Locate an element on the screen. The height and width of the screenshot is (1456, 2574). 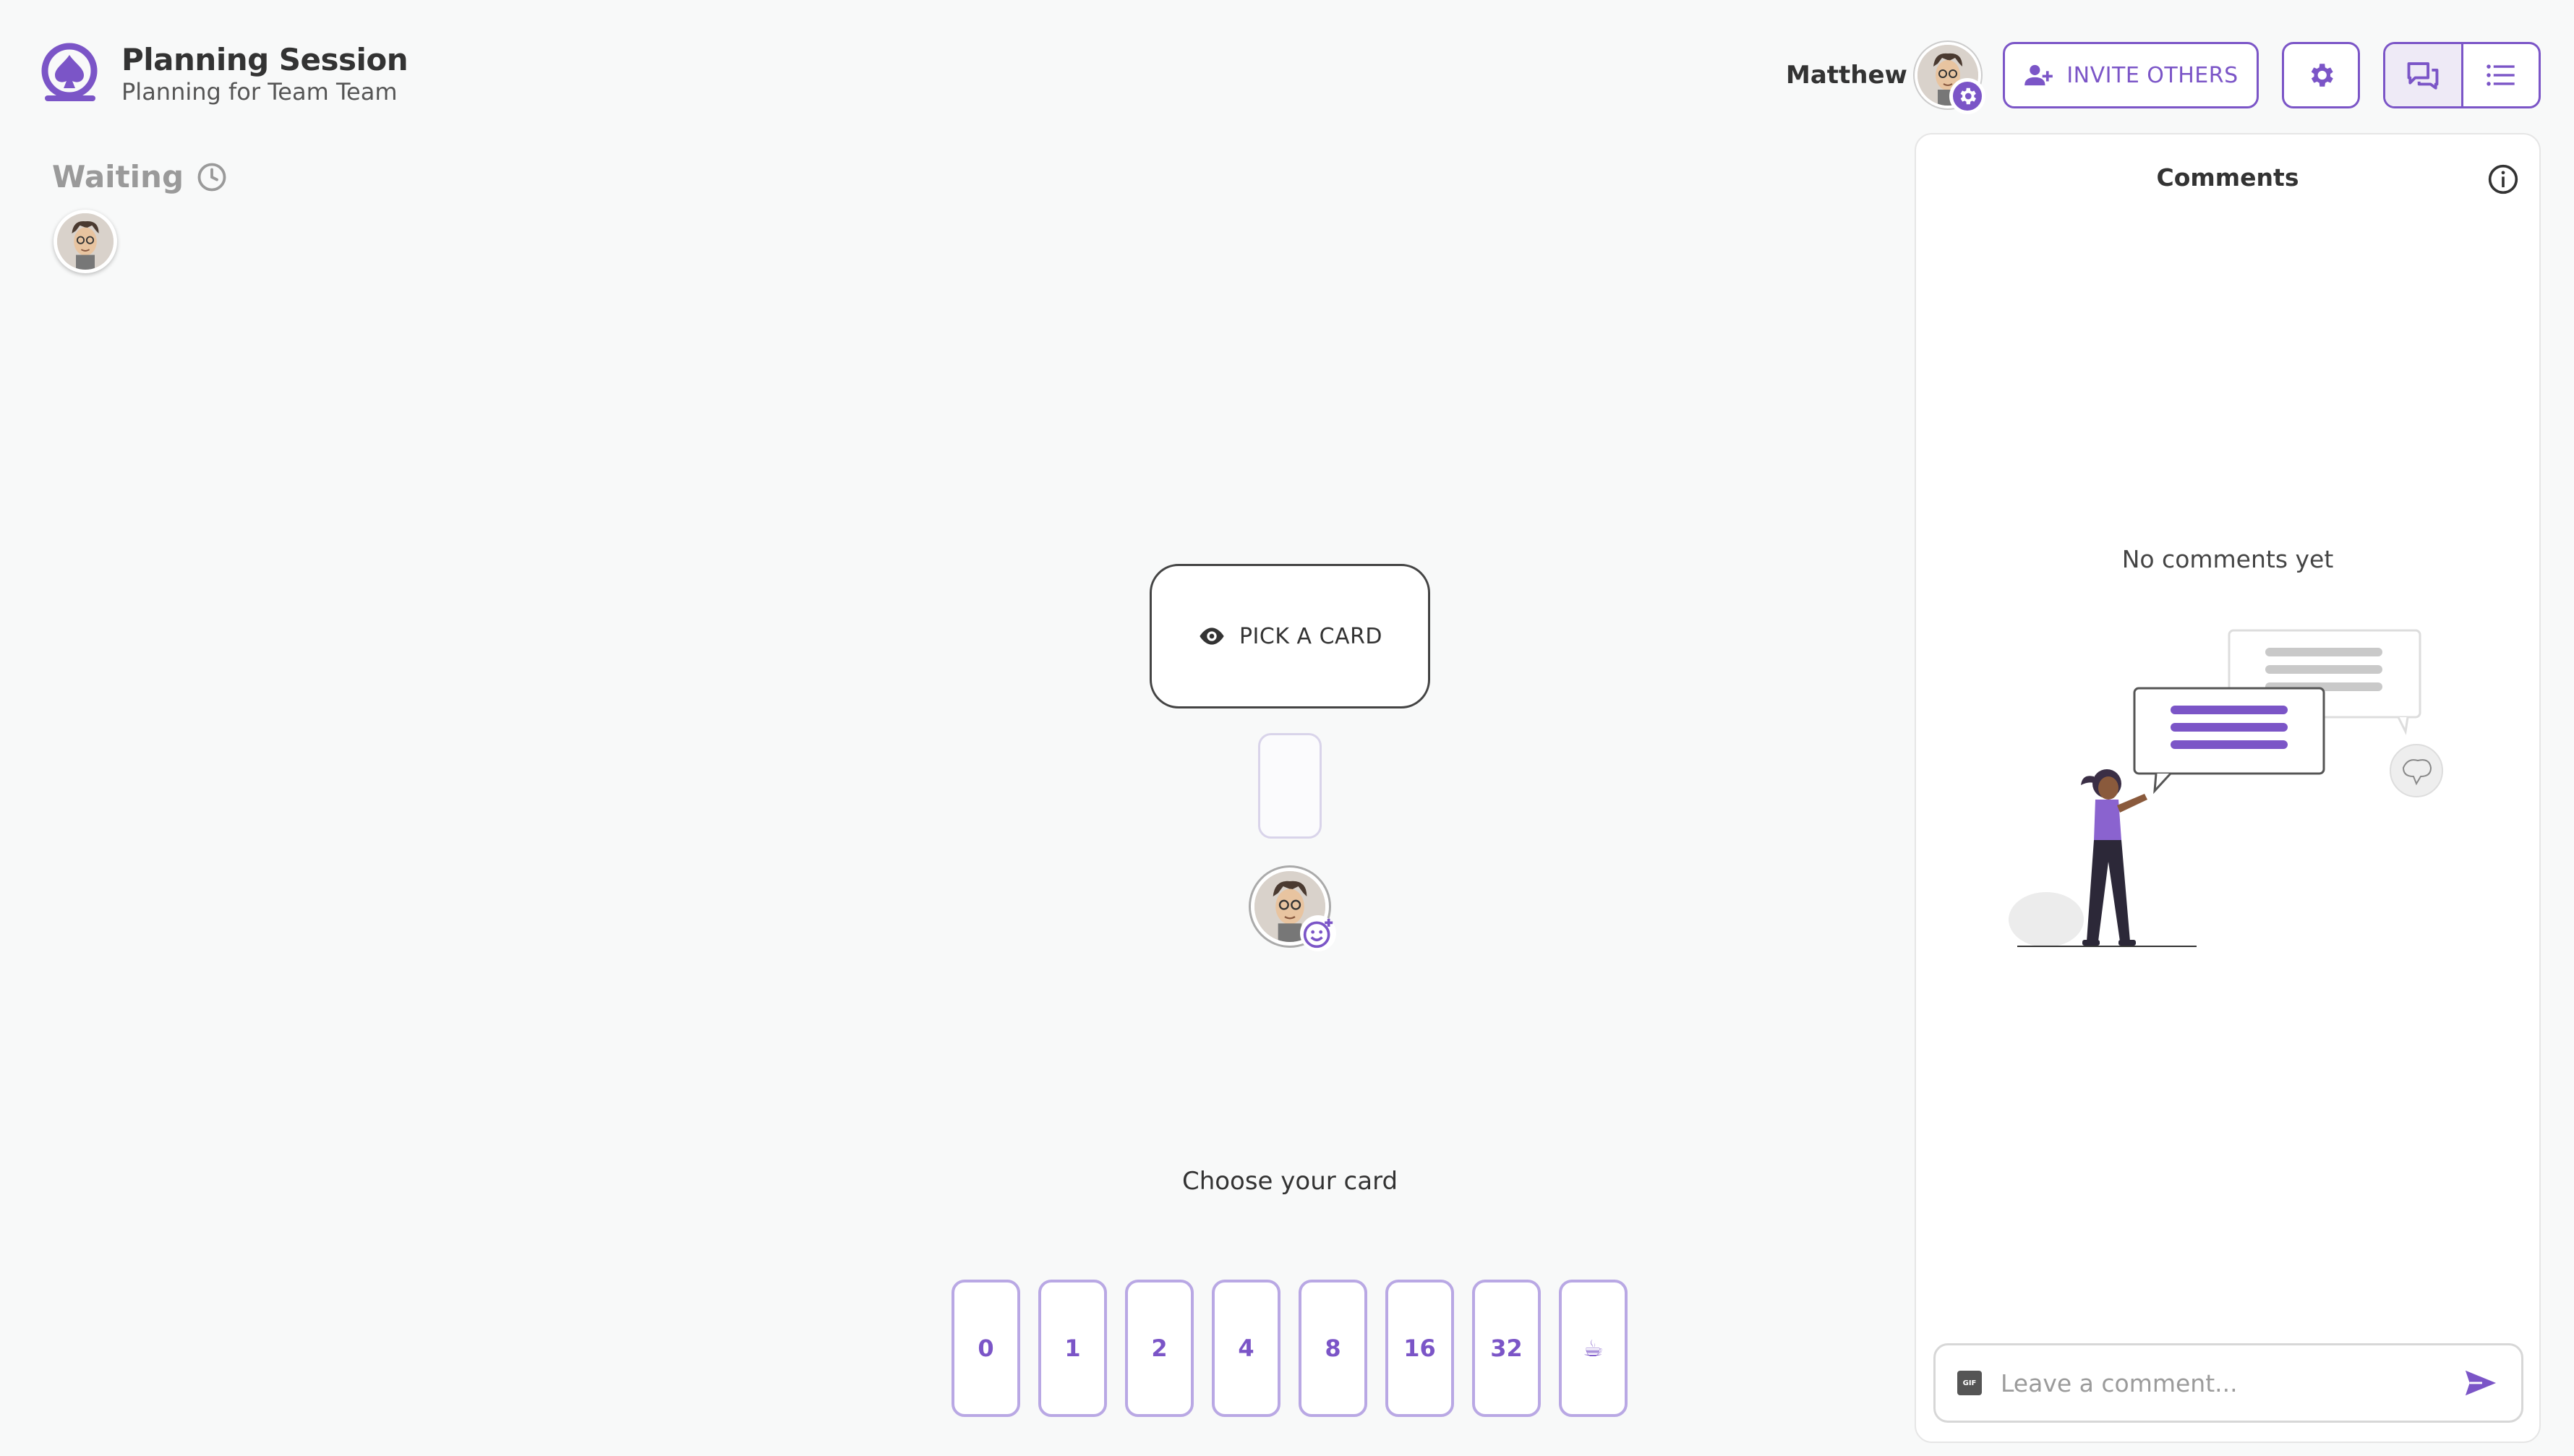
send-icon is located at coordinates (2481, 1383).